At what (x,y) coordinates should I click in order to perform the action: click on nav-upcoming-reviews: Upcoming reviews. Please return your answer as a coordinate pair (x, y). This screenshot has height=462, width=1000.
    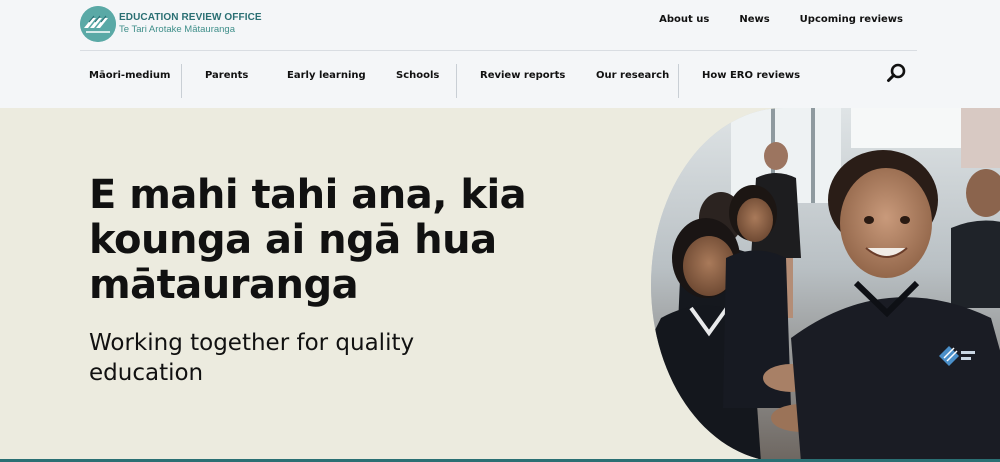
    Looking at the image, I should click on (851, 19).